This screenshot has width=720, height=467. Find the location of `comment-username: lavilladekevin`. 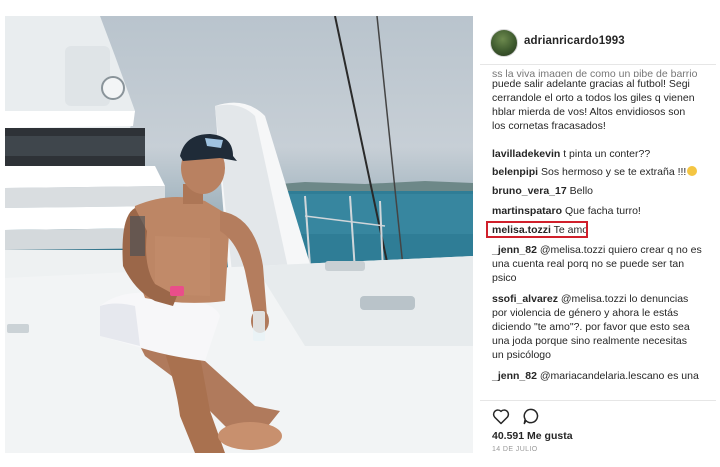

comment-username: lavilladekevin is located at coordinates (526, 154).